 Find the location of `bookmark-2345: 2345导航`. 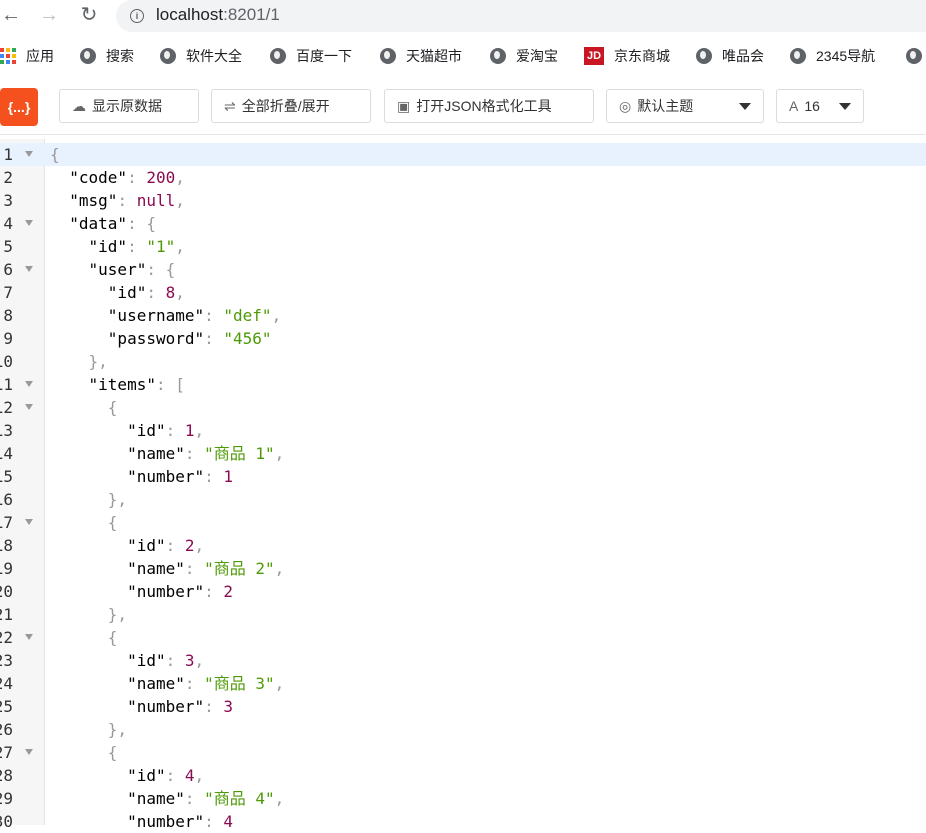

bookmark-2345: 2345导航 is located at coordinates (832, 56).